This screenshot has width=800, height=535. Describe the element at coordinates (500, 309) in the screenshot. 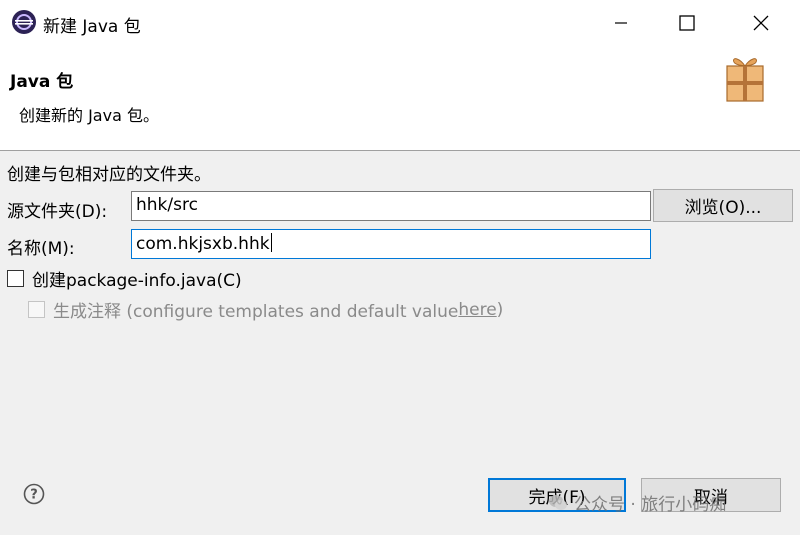

I see `generate-comments-label-end: )` at that location.